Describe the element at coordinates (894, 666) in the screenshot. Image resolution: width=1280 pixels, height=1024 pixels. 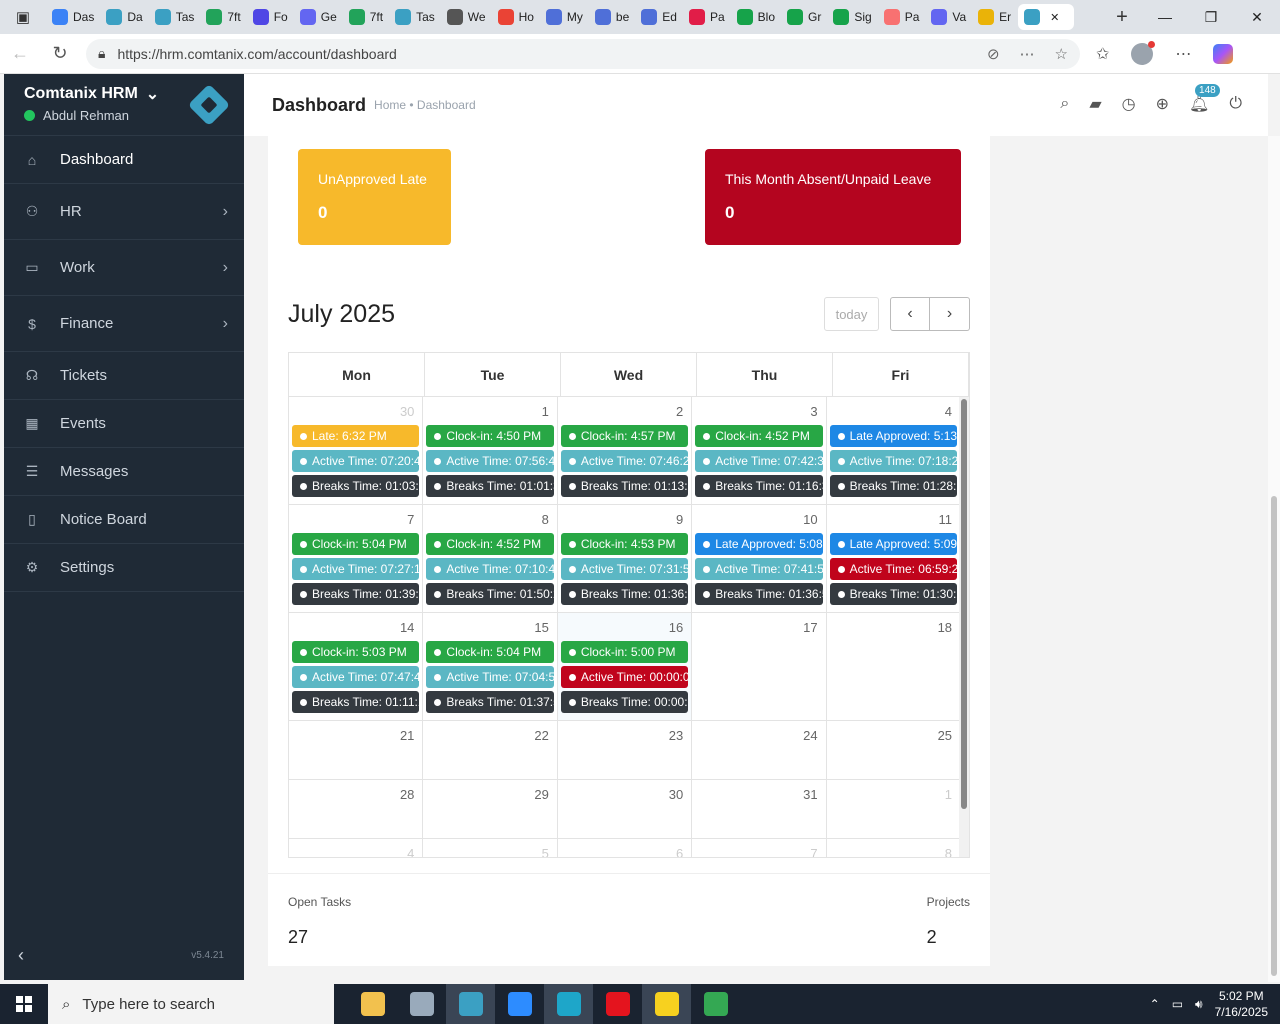
I see `calendar-day: 18` at that location.